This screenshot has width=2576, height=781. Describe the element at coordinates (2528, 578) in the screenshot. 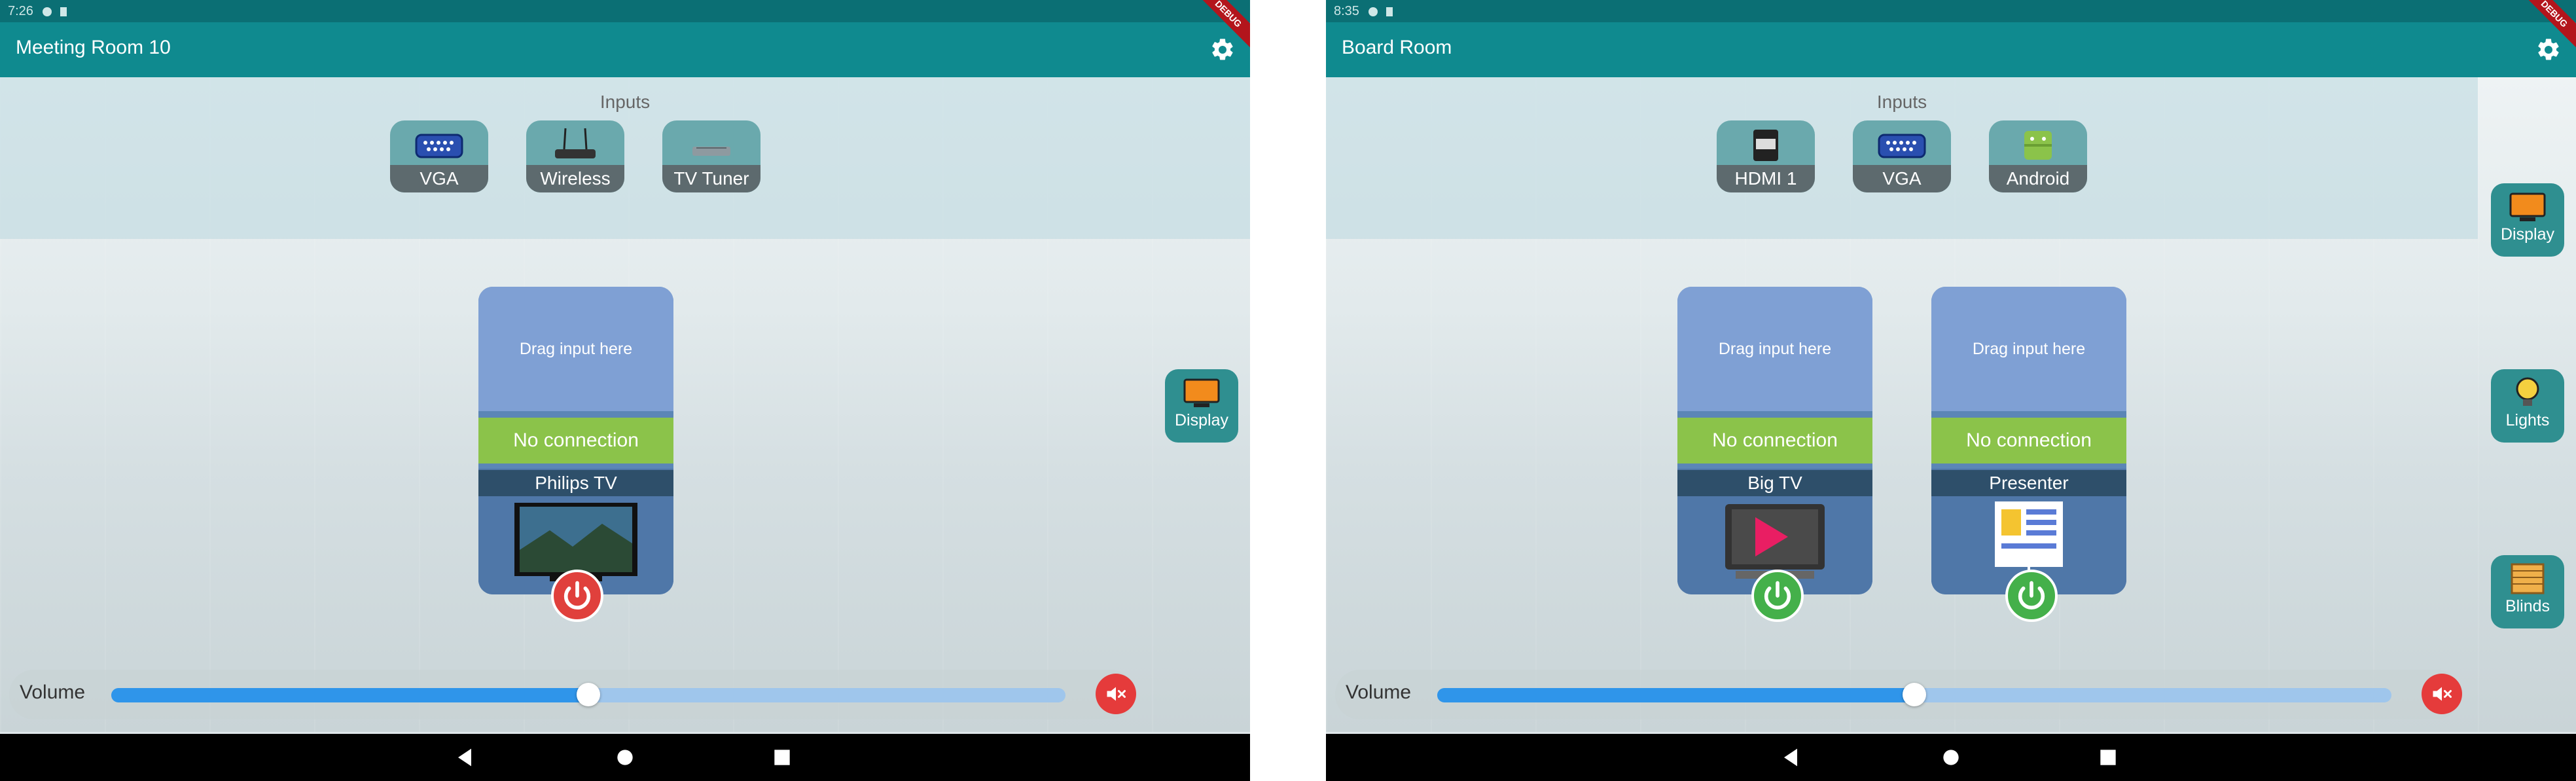

I see `blinds-icon` at that location.